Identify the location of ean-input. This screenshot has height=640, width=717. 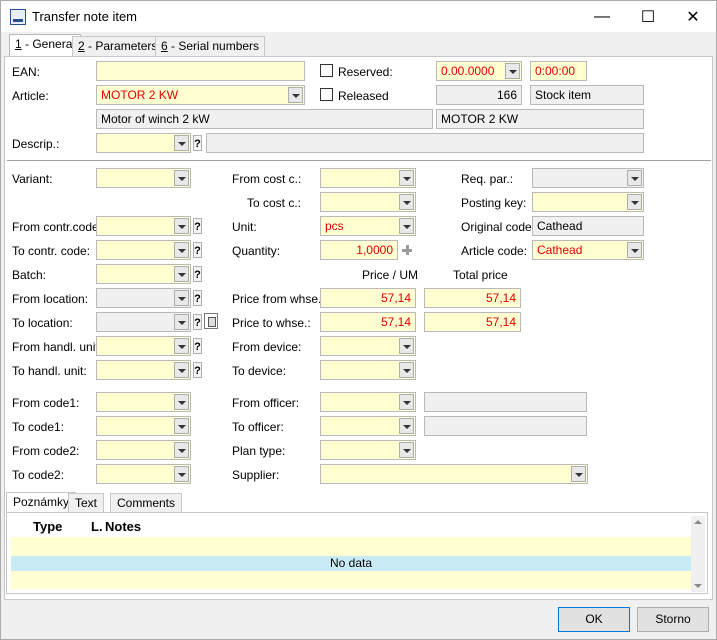
(200, 71).